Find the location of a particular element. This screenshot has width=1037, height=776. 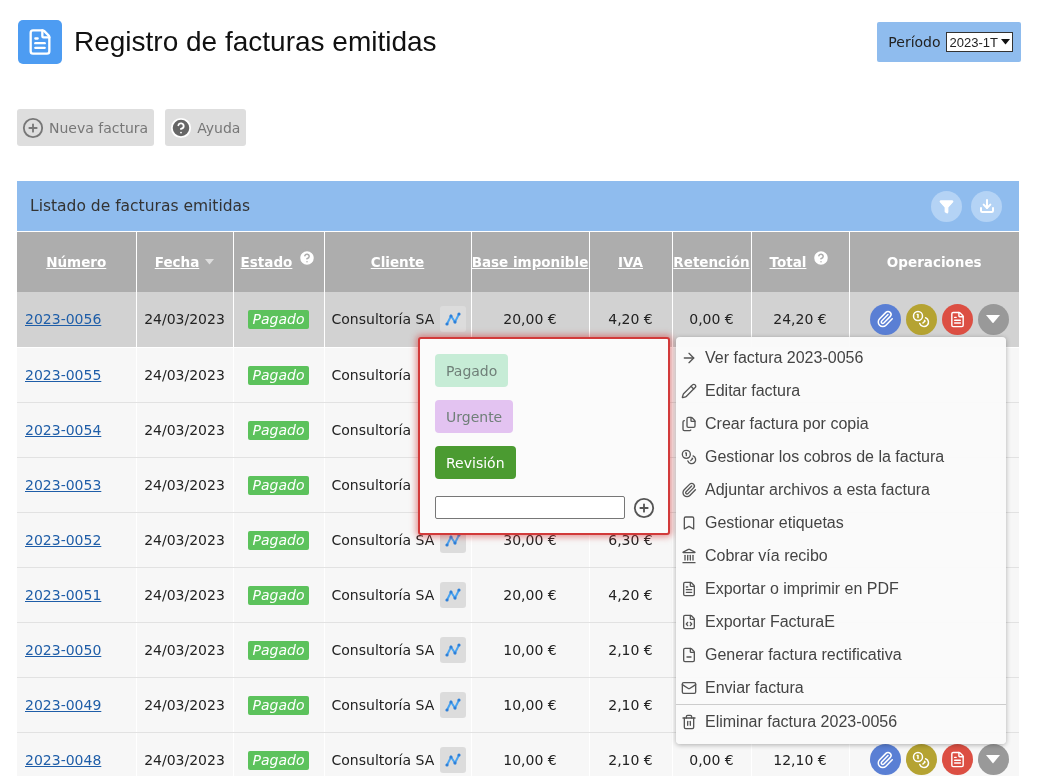

bank-icon is located at coordinates (689, 555).